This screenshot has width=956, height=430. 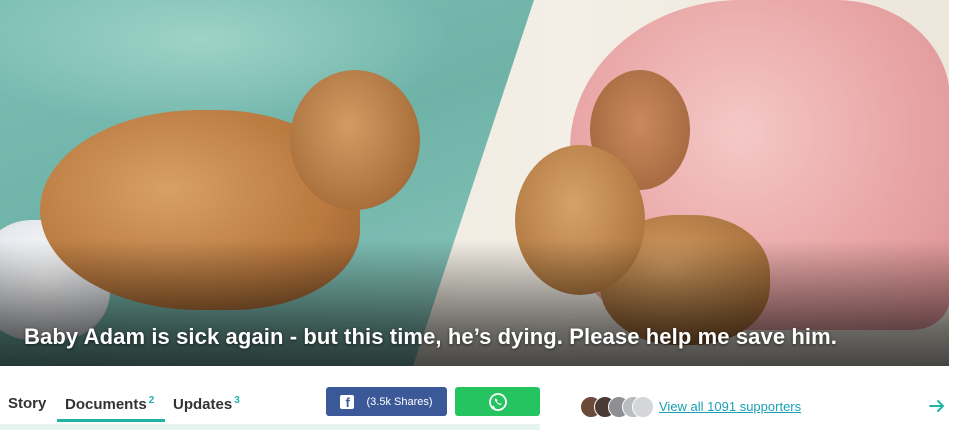 I want to click on active-tab-indicator, so click(x=111, y=420).